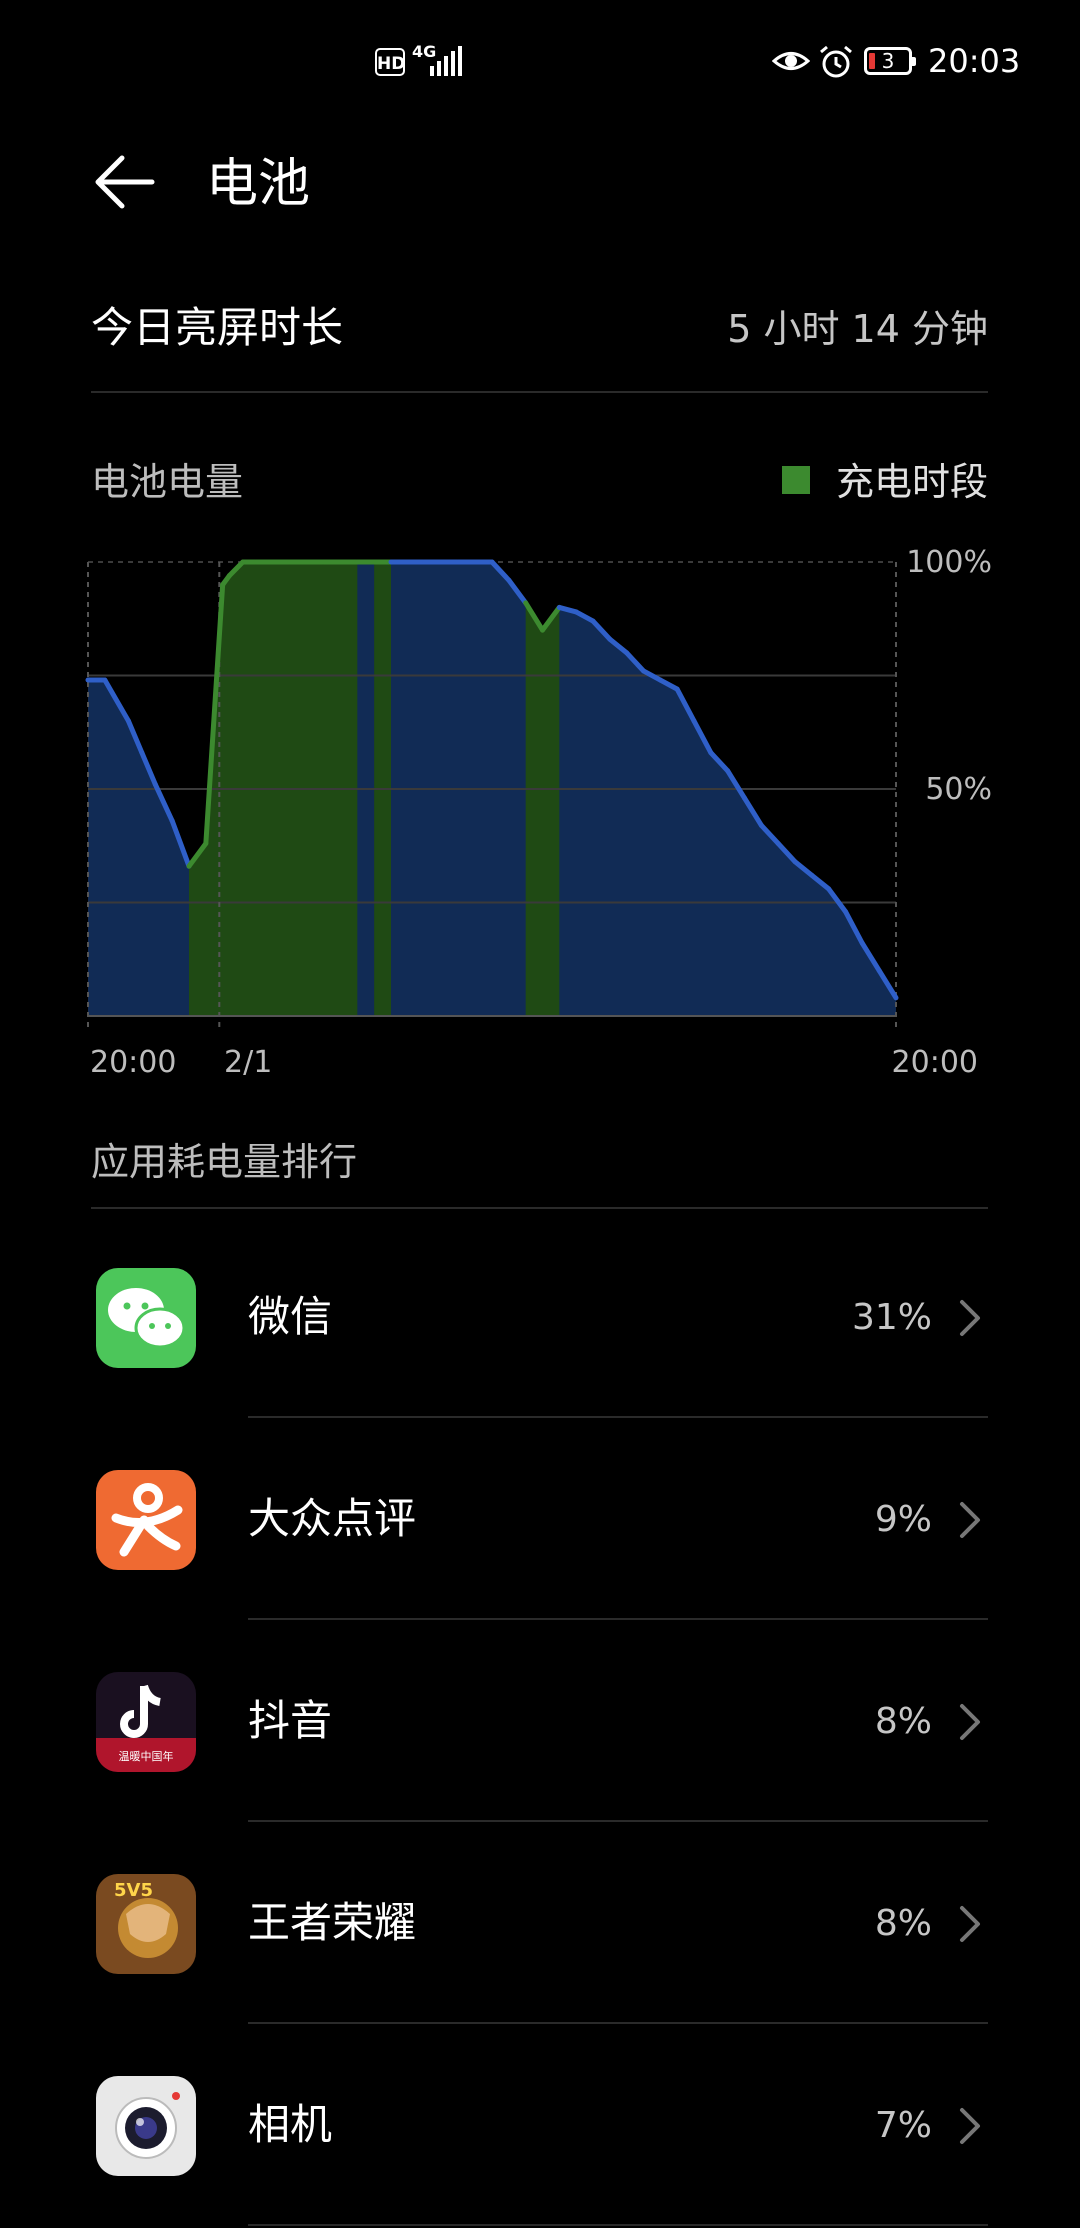 This screenshot has height=2228, width=1080. I want to click on clock: 20:03, so click(974, 61).